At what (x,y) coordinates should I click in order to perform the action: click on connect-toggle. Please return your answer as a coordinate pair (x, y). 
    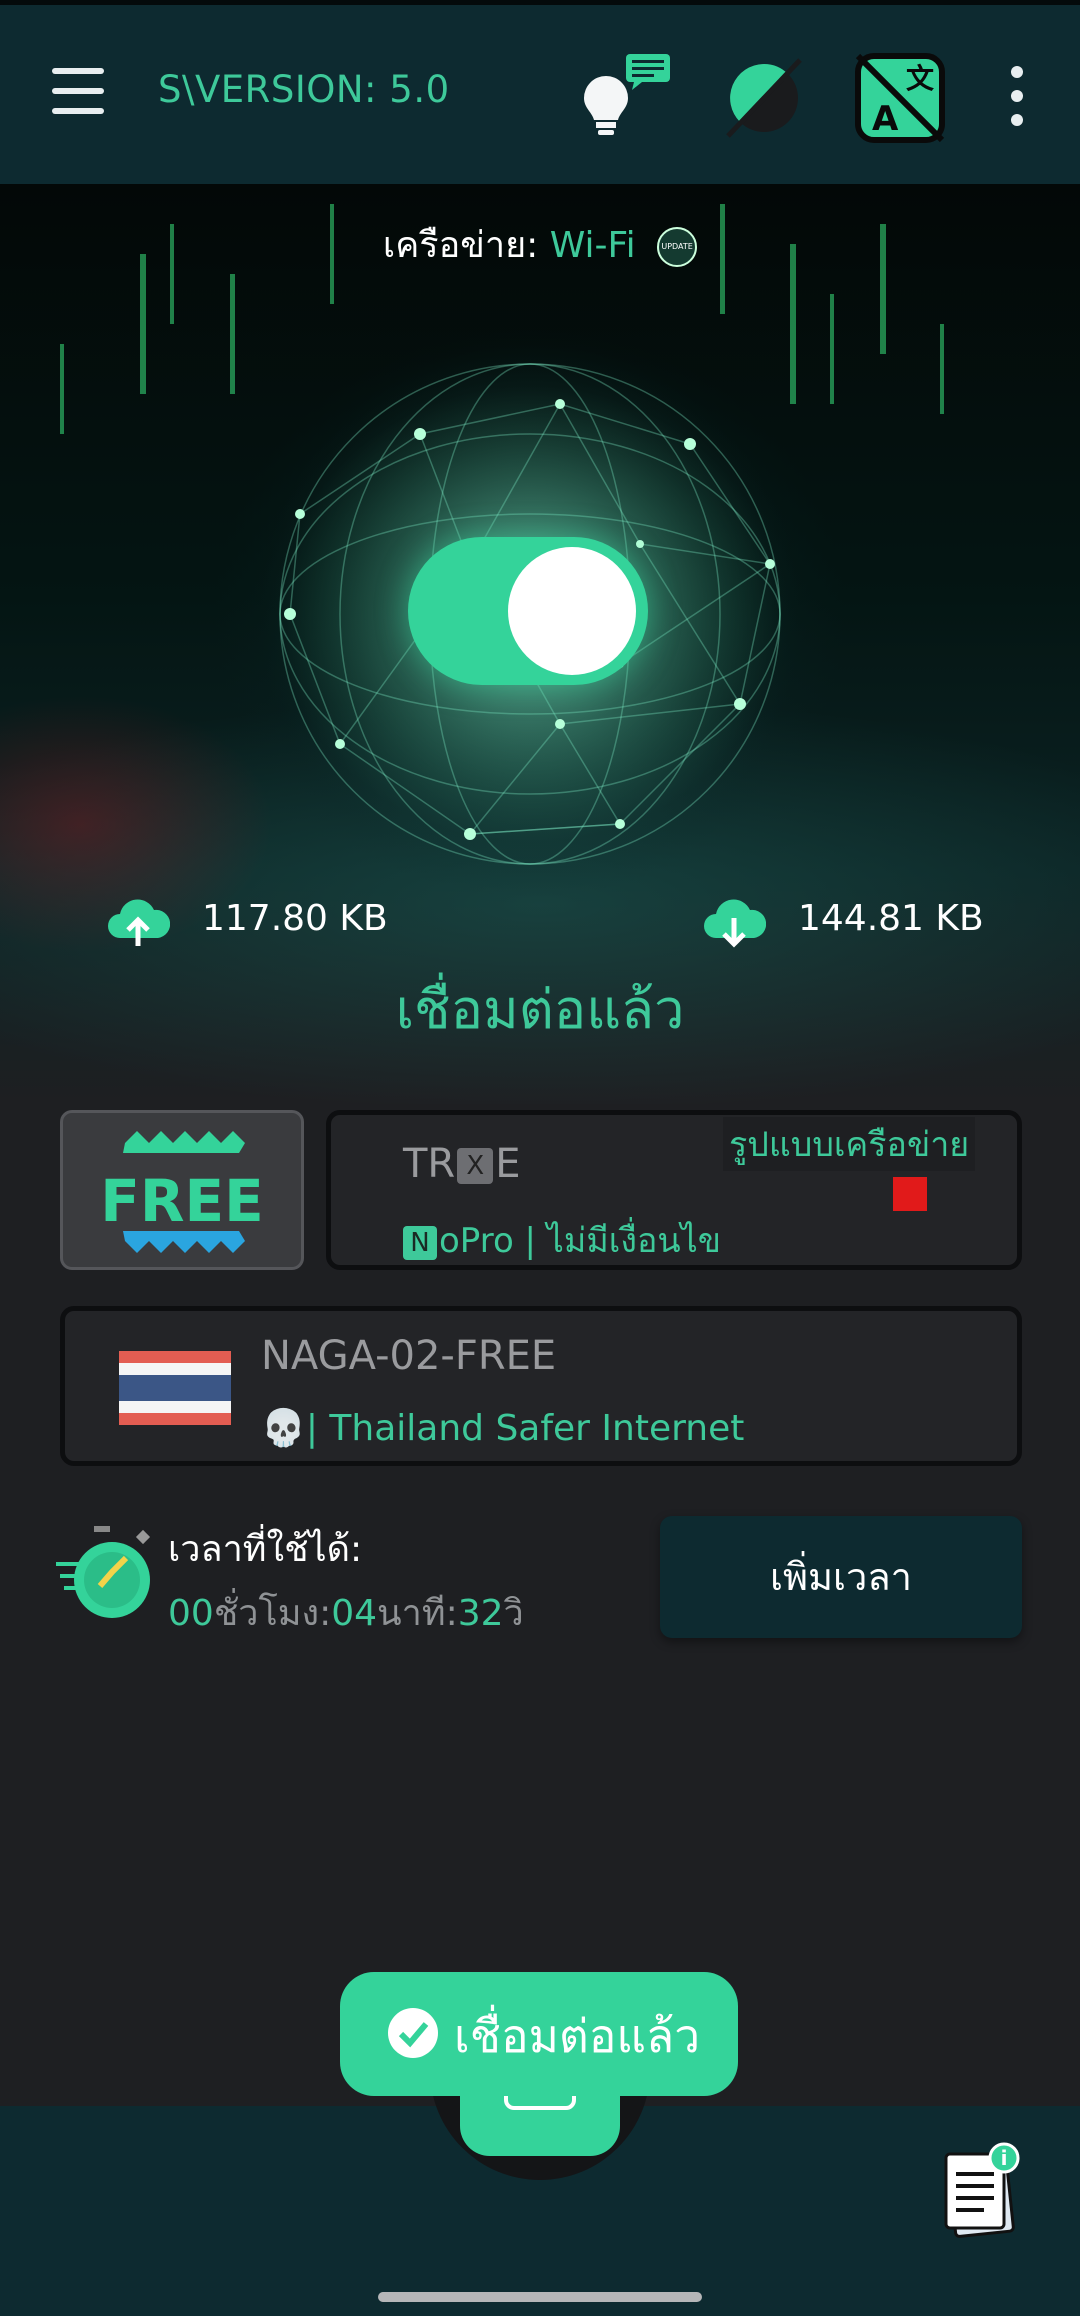
    Looking at the image, I should click on (528, 611).